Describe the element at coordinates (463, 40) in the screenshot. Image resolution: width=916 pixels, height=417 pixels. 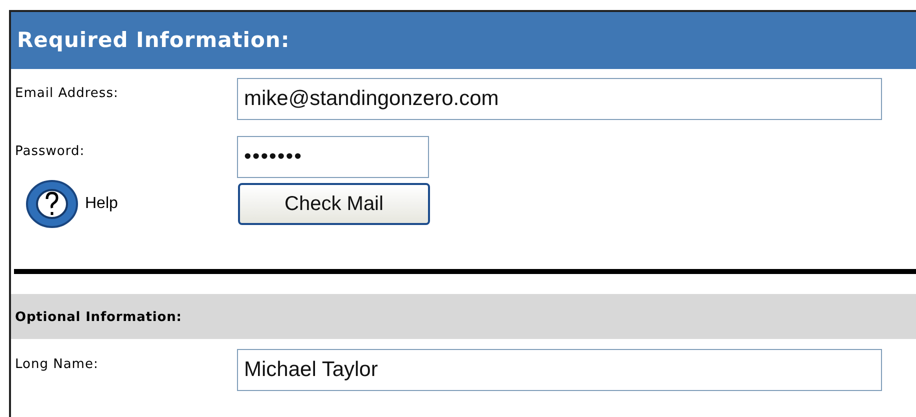
I see `section-header: Required Information:` at that location.